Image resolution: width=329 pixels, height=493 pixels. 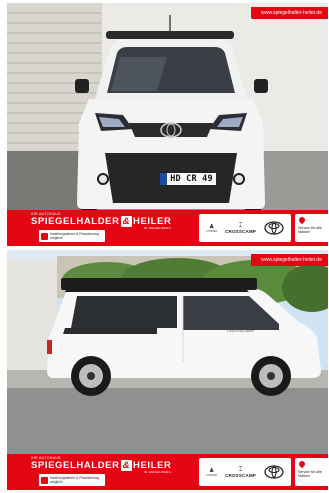 What do you see at coordinates (241, 330) in the screenshot?
I see `van-side-decal: CROSSCAMP` at bounding box center [241, 330].